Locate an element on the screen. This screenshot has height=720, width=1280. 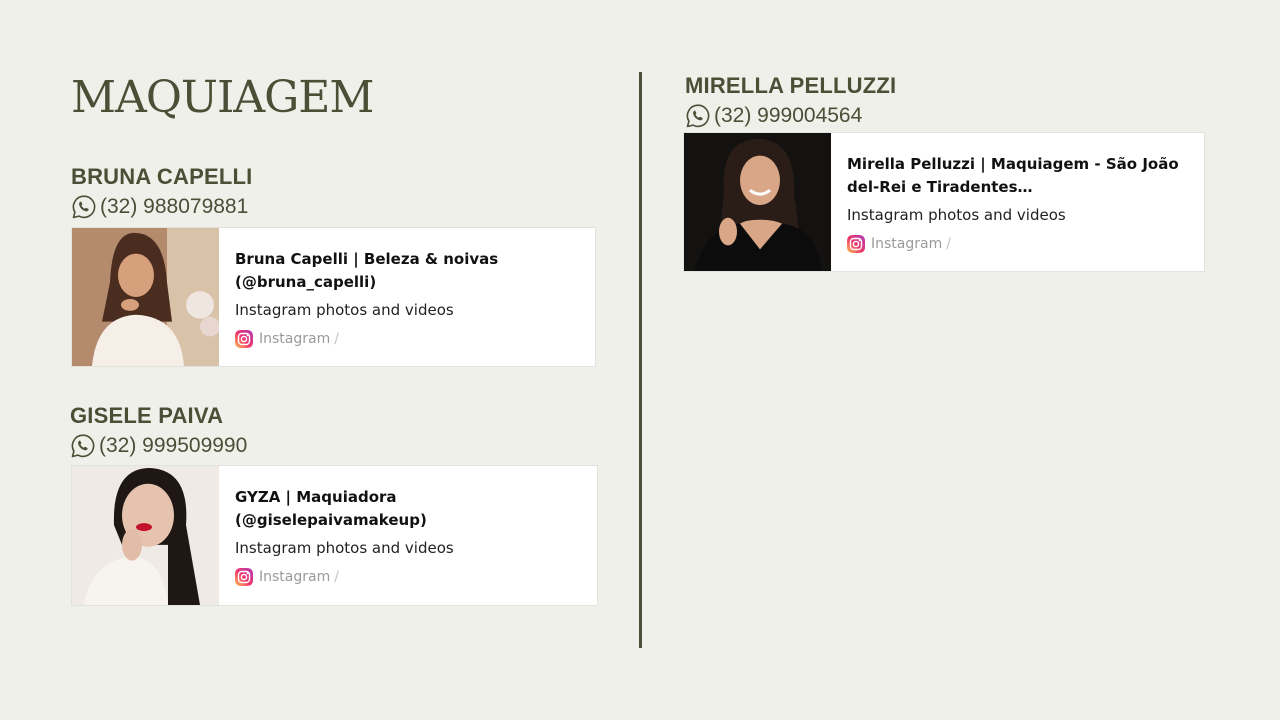
column-divider is located at coordinates (640, 360).